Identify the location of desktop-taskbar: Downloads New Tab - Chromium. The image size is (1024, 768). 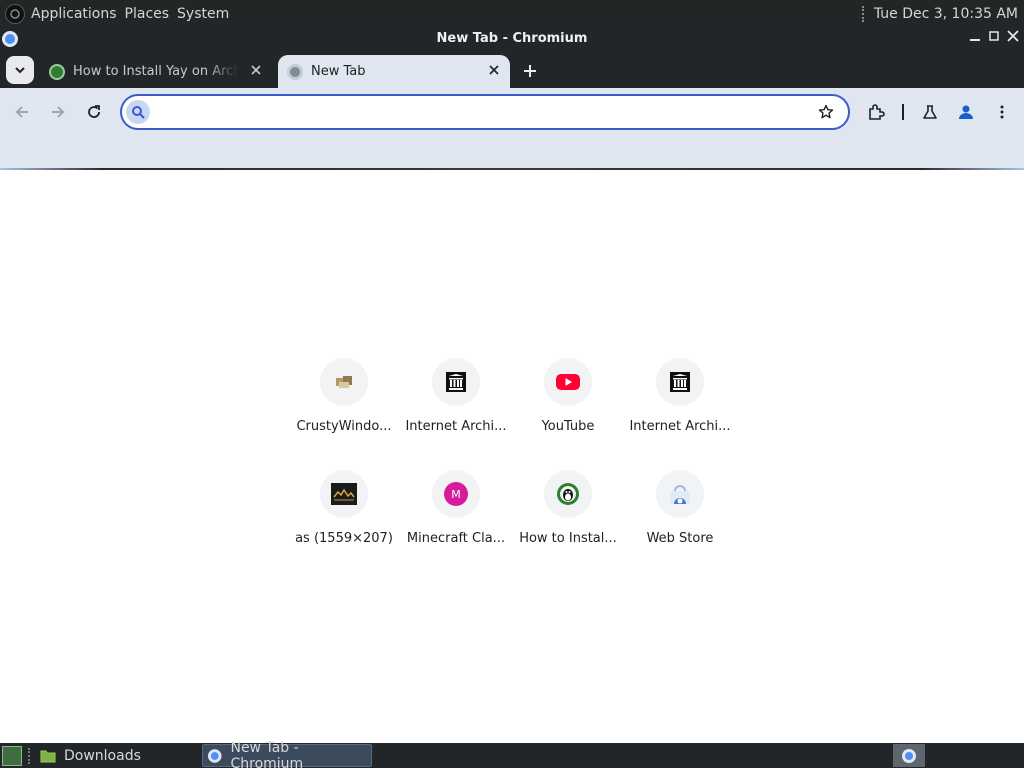
(512, 754).